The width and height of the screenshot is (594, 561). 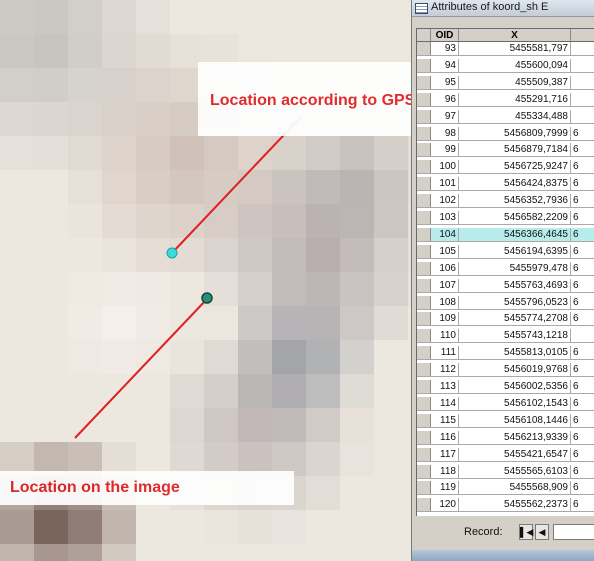 What do you see at coordinates (505, 437) in the screenshot?
I see `table-row: 116 5456213,9339 6` at bounding box center [505, 437].